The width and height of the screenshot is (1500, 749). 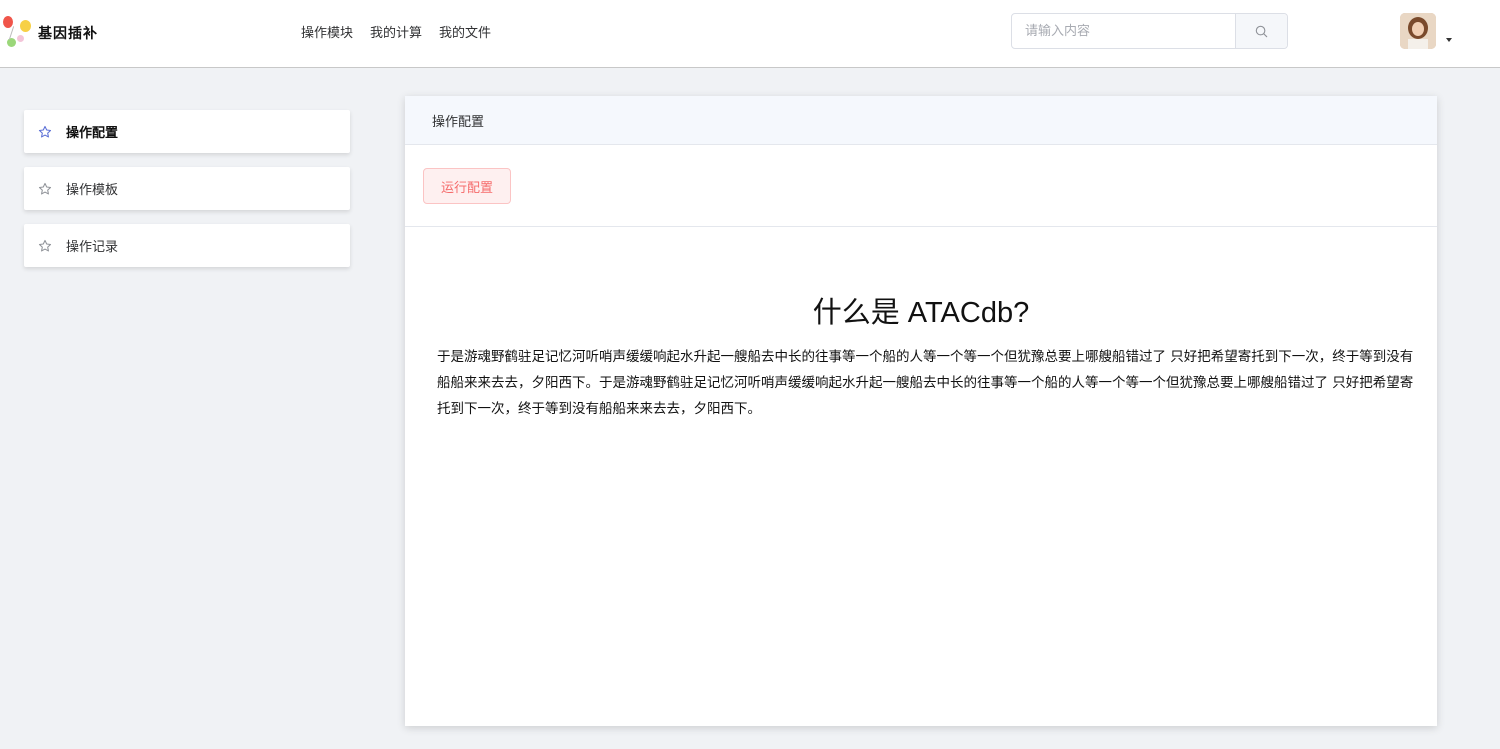 I want to click on sidebar-item-label: 操作配置, so click(x=92, y=133).